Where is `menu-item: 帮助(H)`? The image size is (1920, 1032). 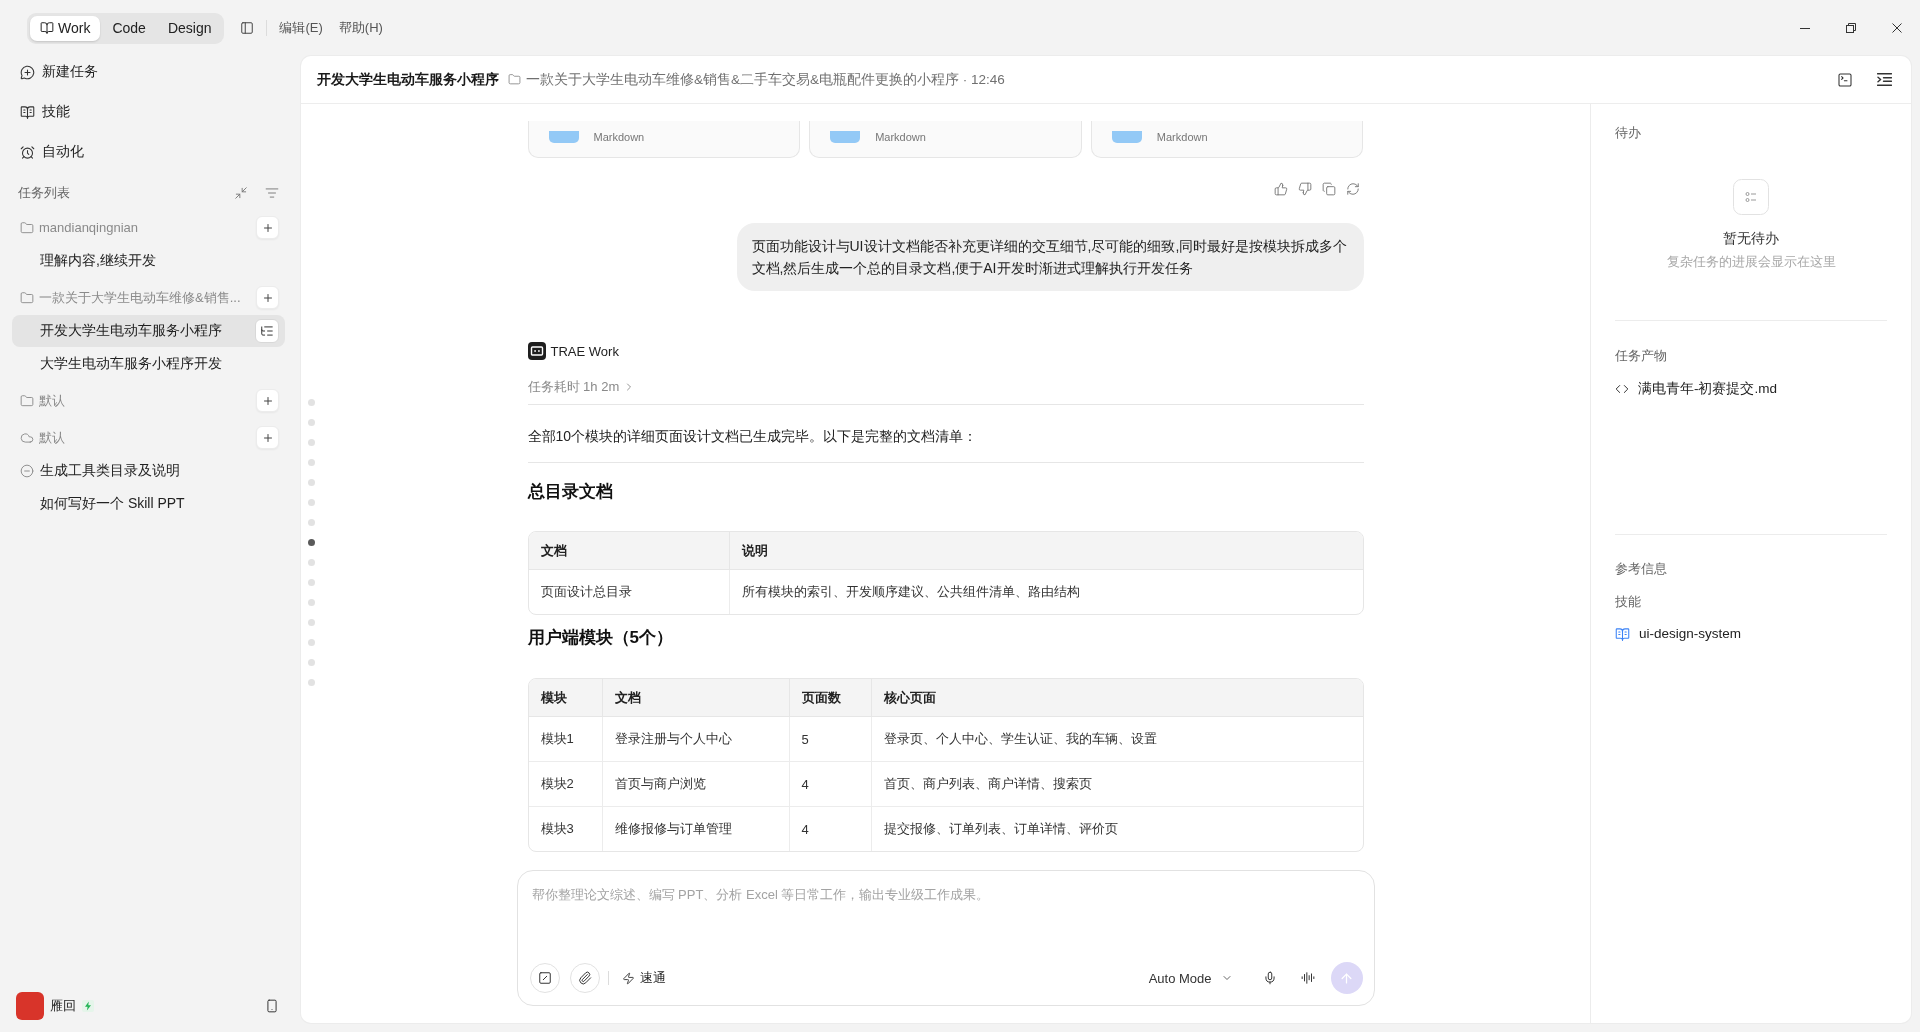 menu-item: 帮助(H) is located at coordinates (360, 28).